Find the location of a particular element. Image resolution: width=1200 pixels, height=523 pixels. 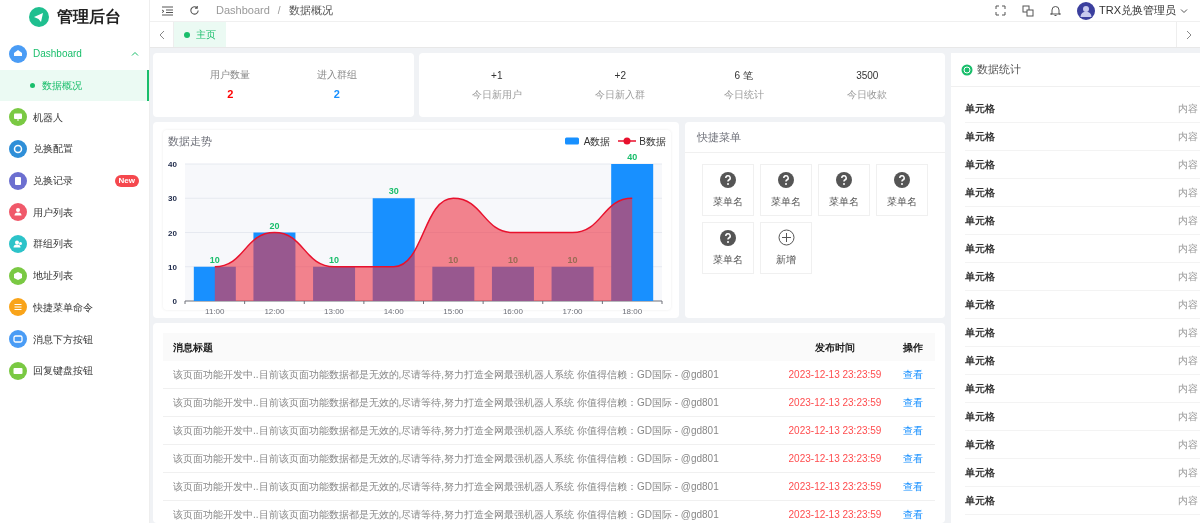

sidebar-item: 用户列表 is located at coordinates (53, 212).